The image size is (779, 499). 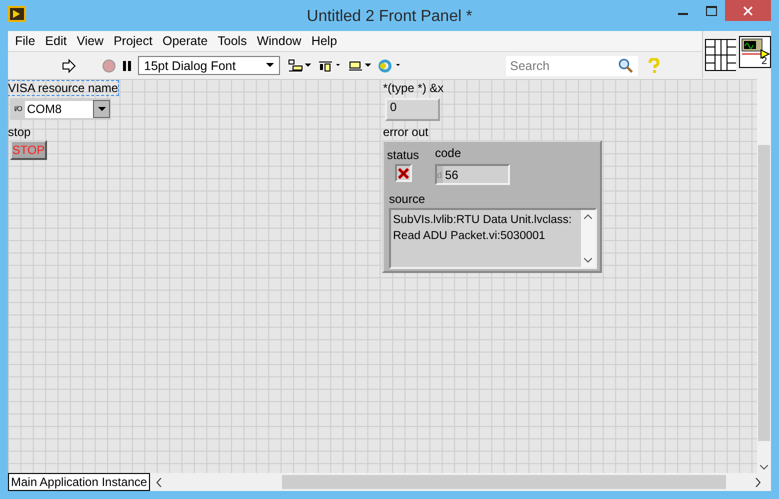 I want to click on menu-item: File, so click(x=25, y=41).